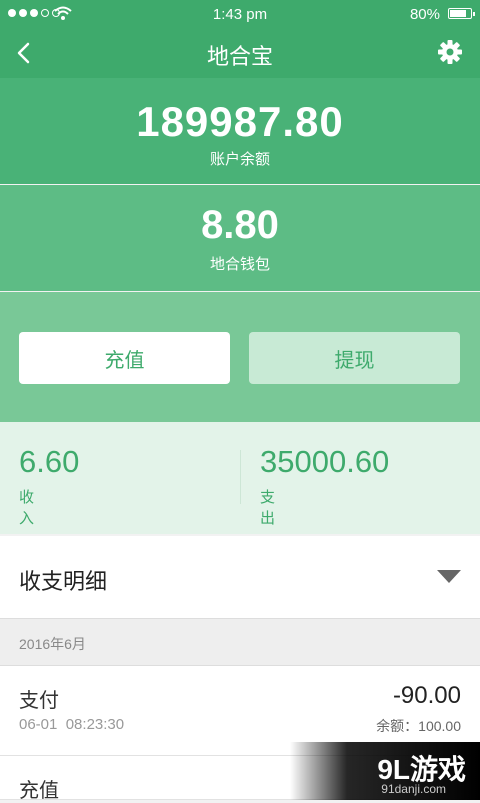 This screenshot has width=480, height=803. Describe the element at coordinates (413, 789) in the screenshot. I see `watermark-url: 91danji.com` at that location.